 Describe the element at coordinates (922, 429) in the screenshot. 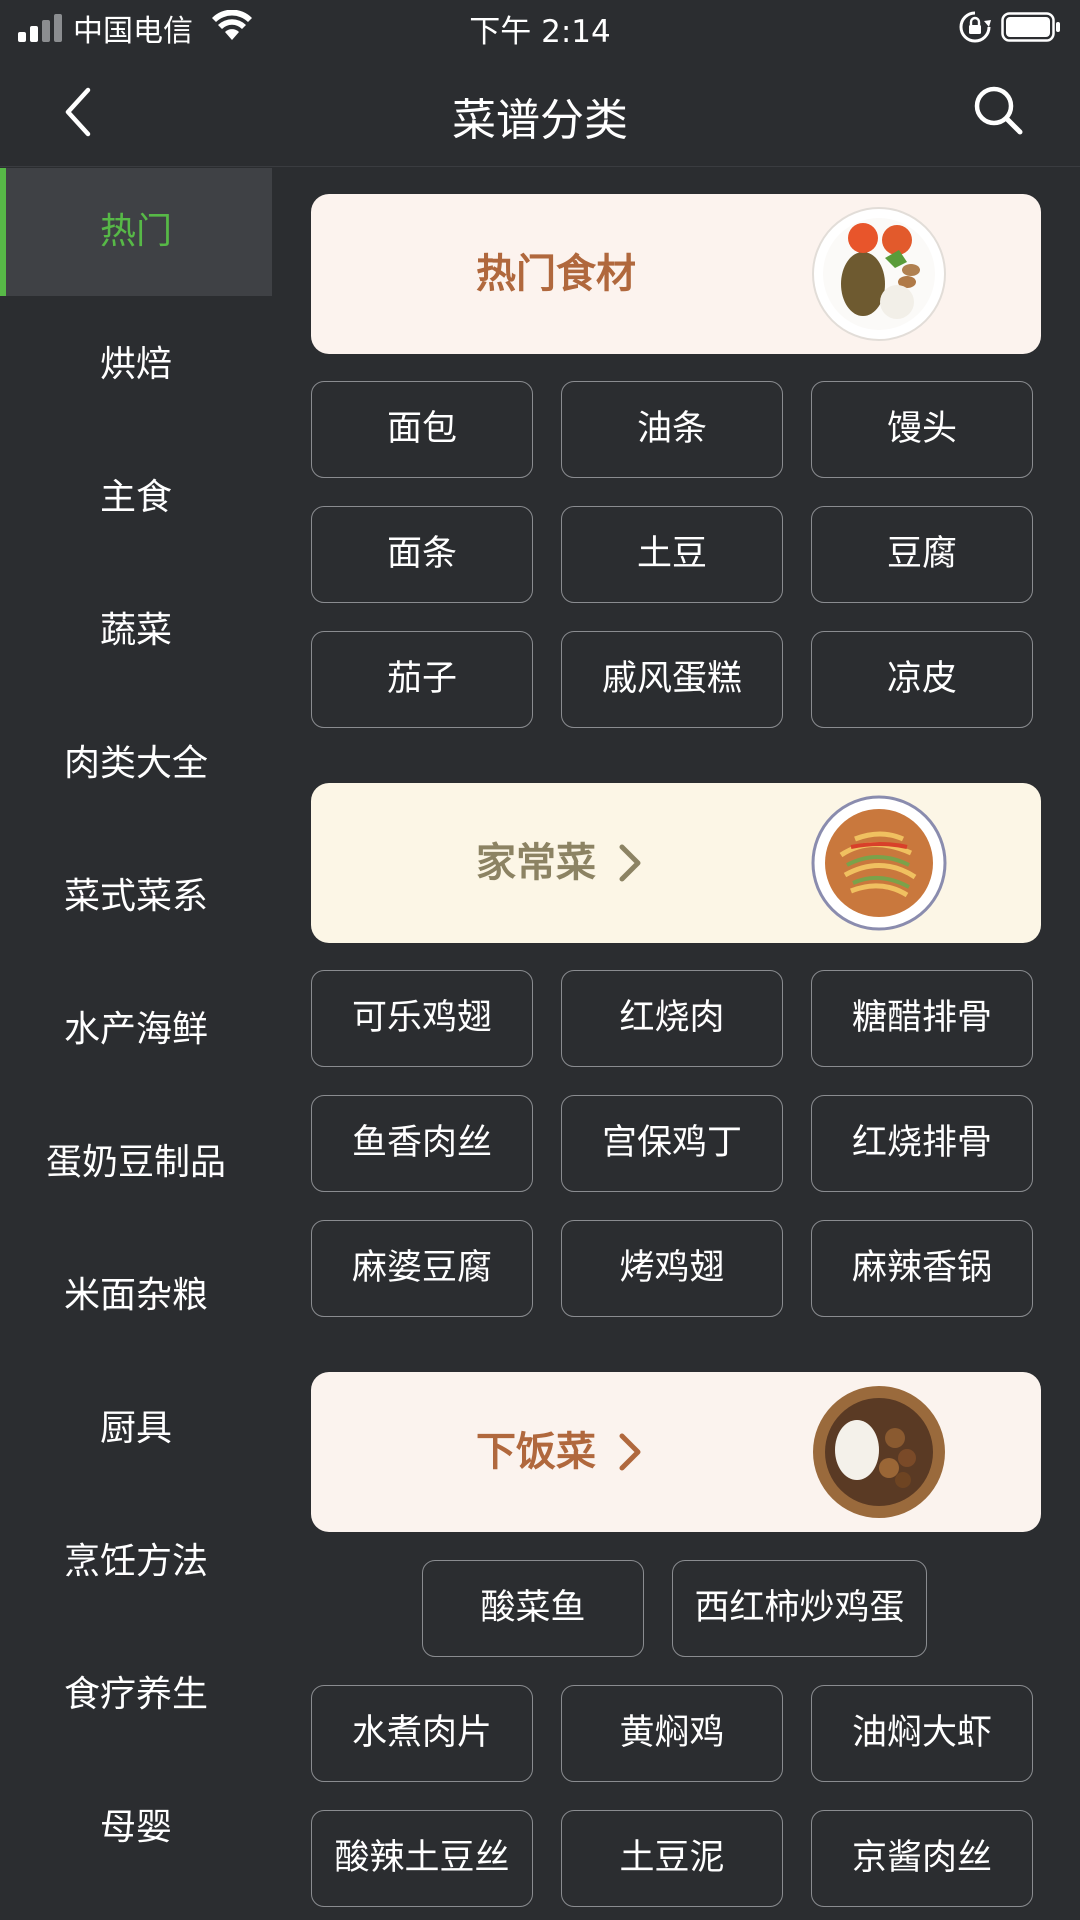

I see `chip-mantou: 馒头` at that location.